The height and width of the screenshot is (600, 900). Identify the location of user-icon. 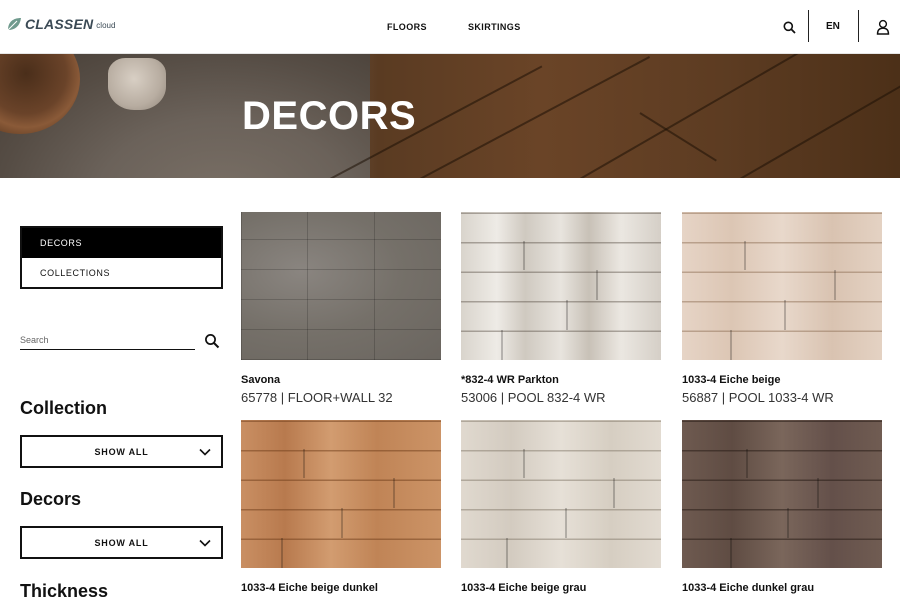
(883, 27).